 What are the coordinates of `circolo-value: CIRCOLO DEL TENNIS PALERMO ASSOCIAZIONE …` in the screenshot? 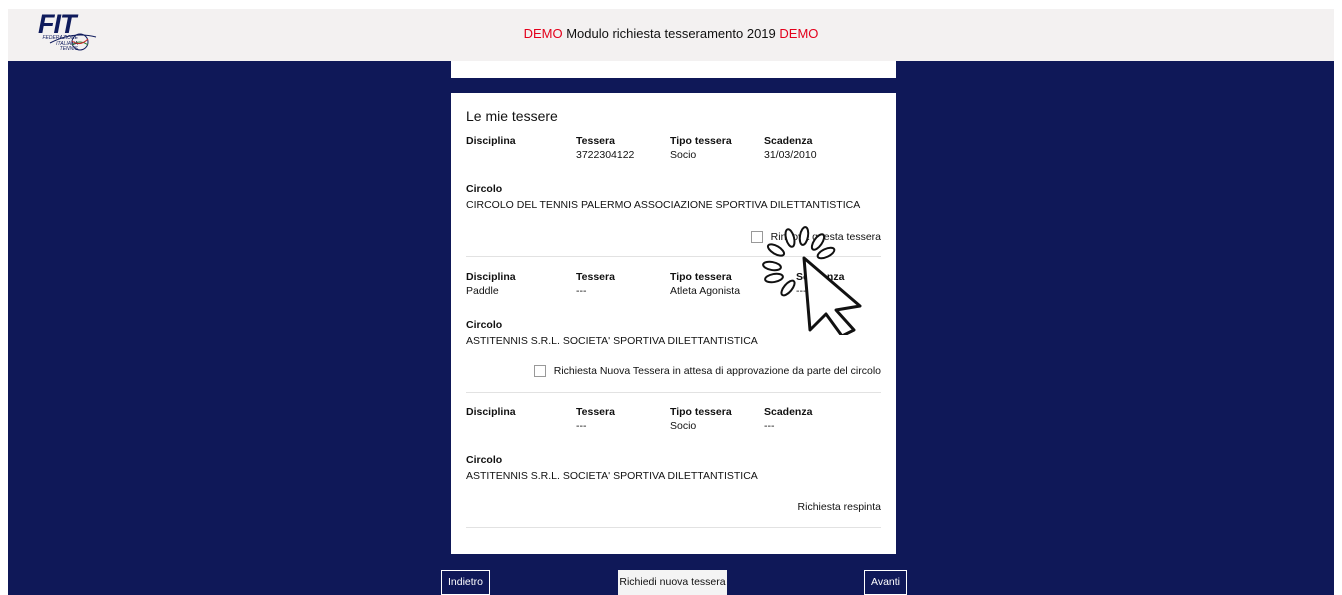 It's located at (663, 205).